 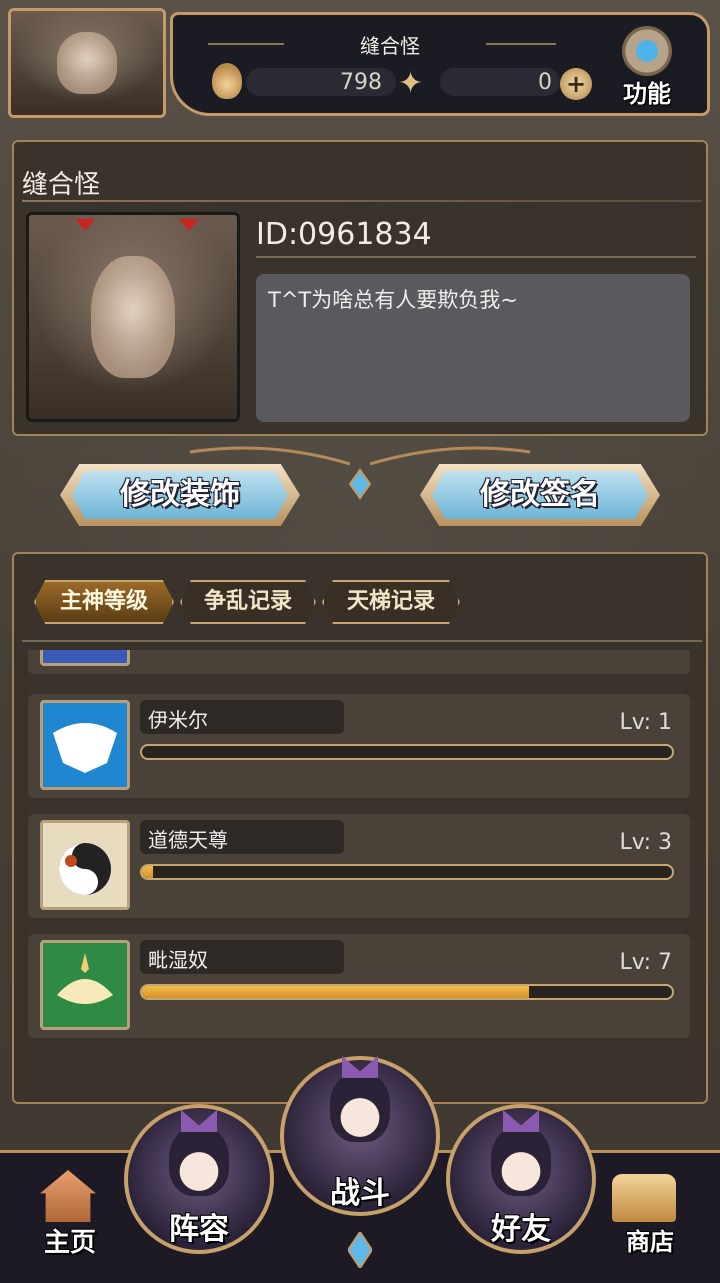 I want to click on nav-gem-icon, so click(x=360, y=1250).